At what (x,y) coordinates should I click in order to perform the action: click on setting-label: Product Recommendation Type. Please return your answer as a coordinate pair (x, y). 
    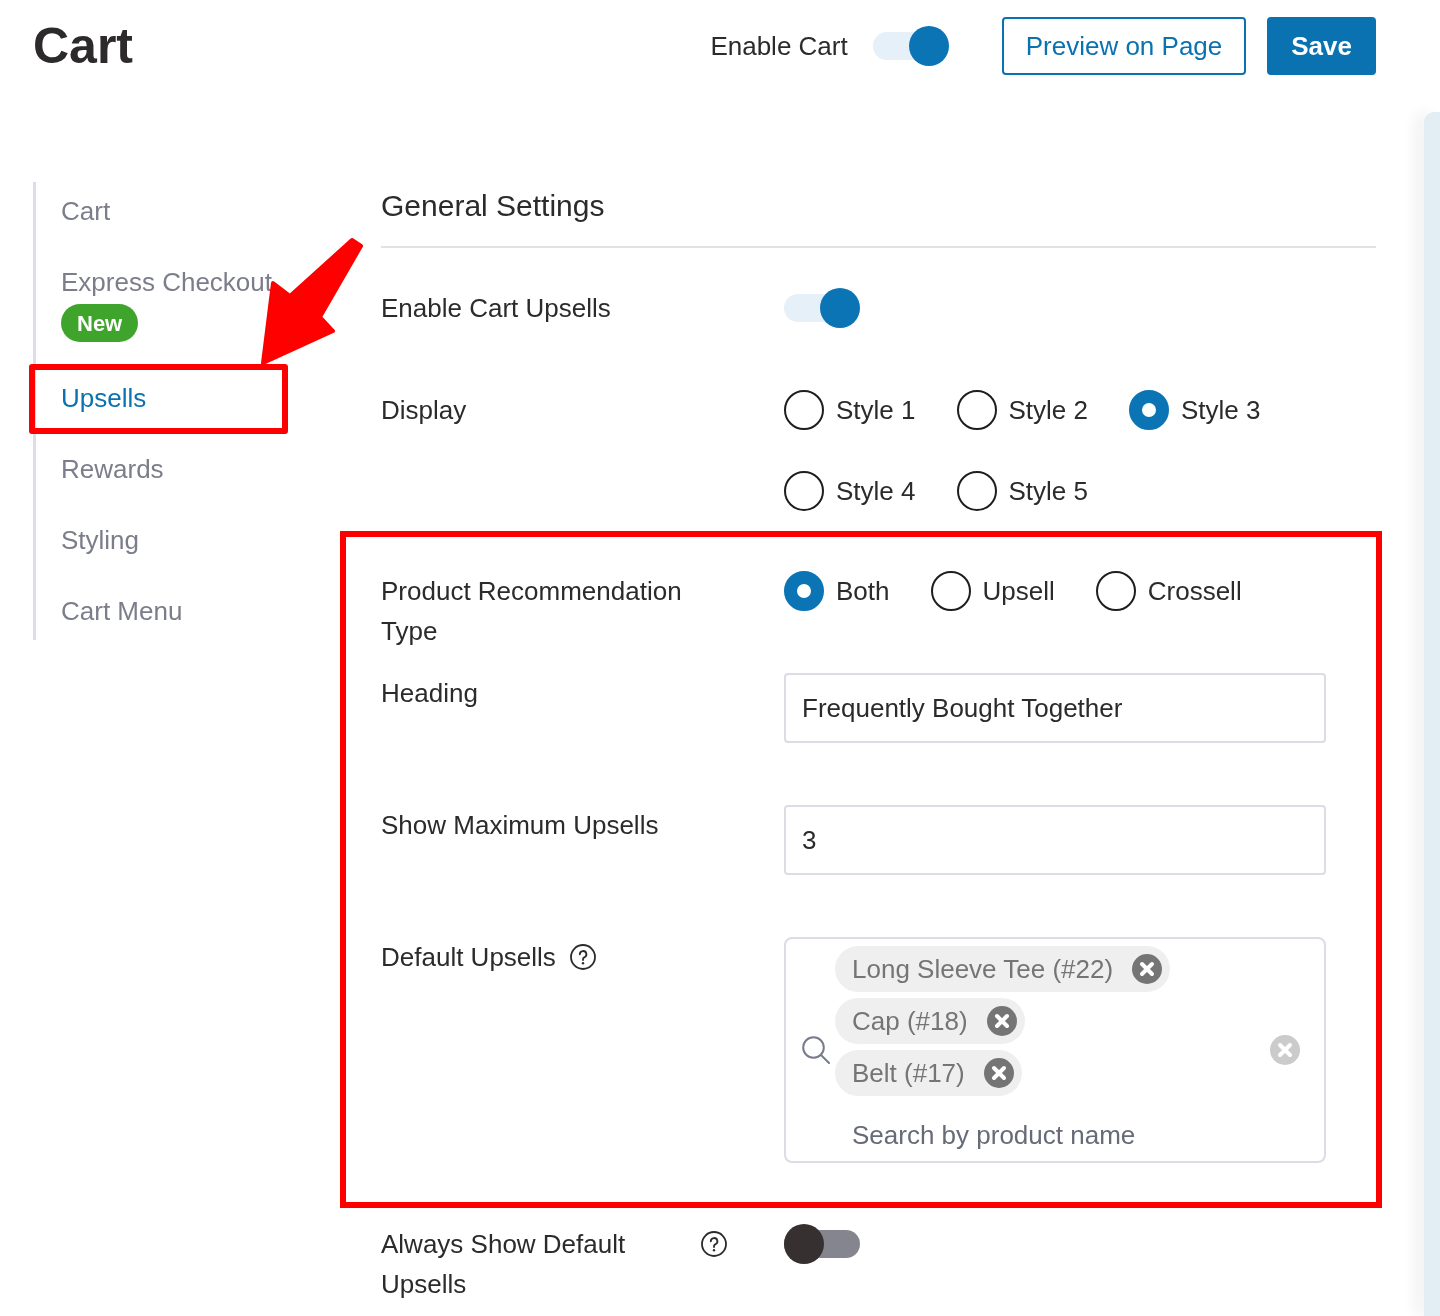
    Looking at the image, I should click on (532, 611).